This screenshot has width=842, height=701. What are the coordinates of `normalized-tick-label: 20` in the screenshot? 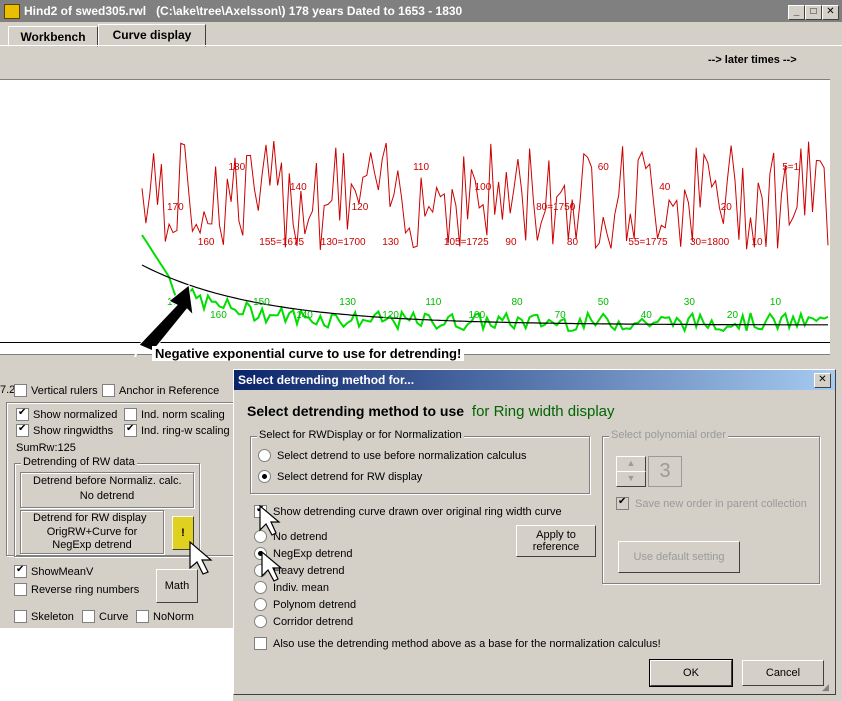 It's located at (733, 315).